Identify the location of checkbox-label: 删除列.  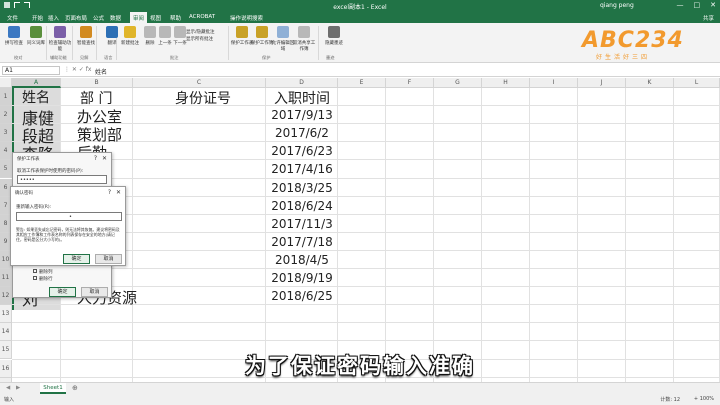
(46, 272).